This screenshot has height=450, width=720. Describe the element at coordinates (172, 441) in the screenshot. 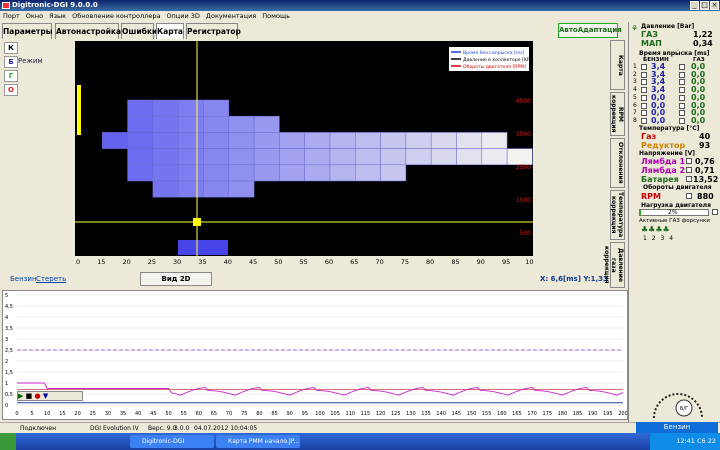

I see `task-digitronic: Digitronic-DGI` at that location.